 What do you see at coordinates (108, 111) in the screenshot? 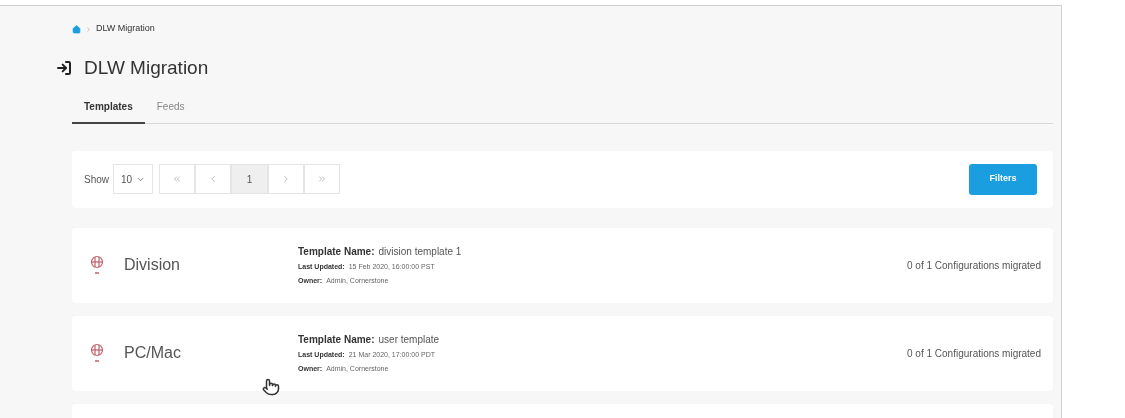
I see `tab: Templates` at bounding box center [108, 111].